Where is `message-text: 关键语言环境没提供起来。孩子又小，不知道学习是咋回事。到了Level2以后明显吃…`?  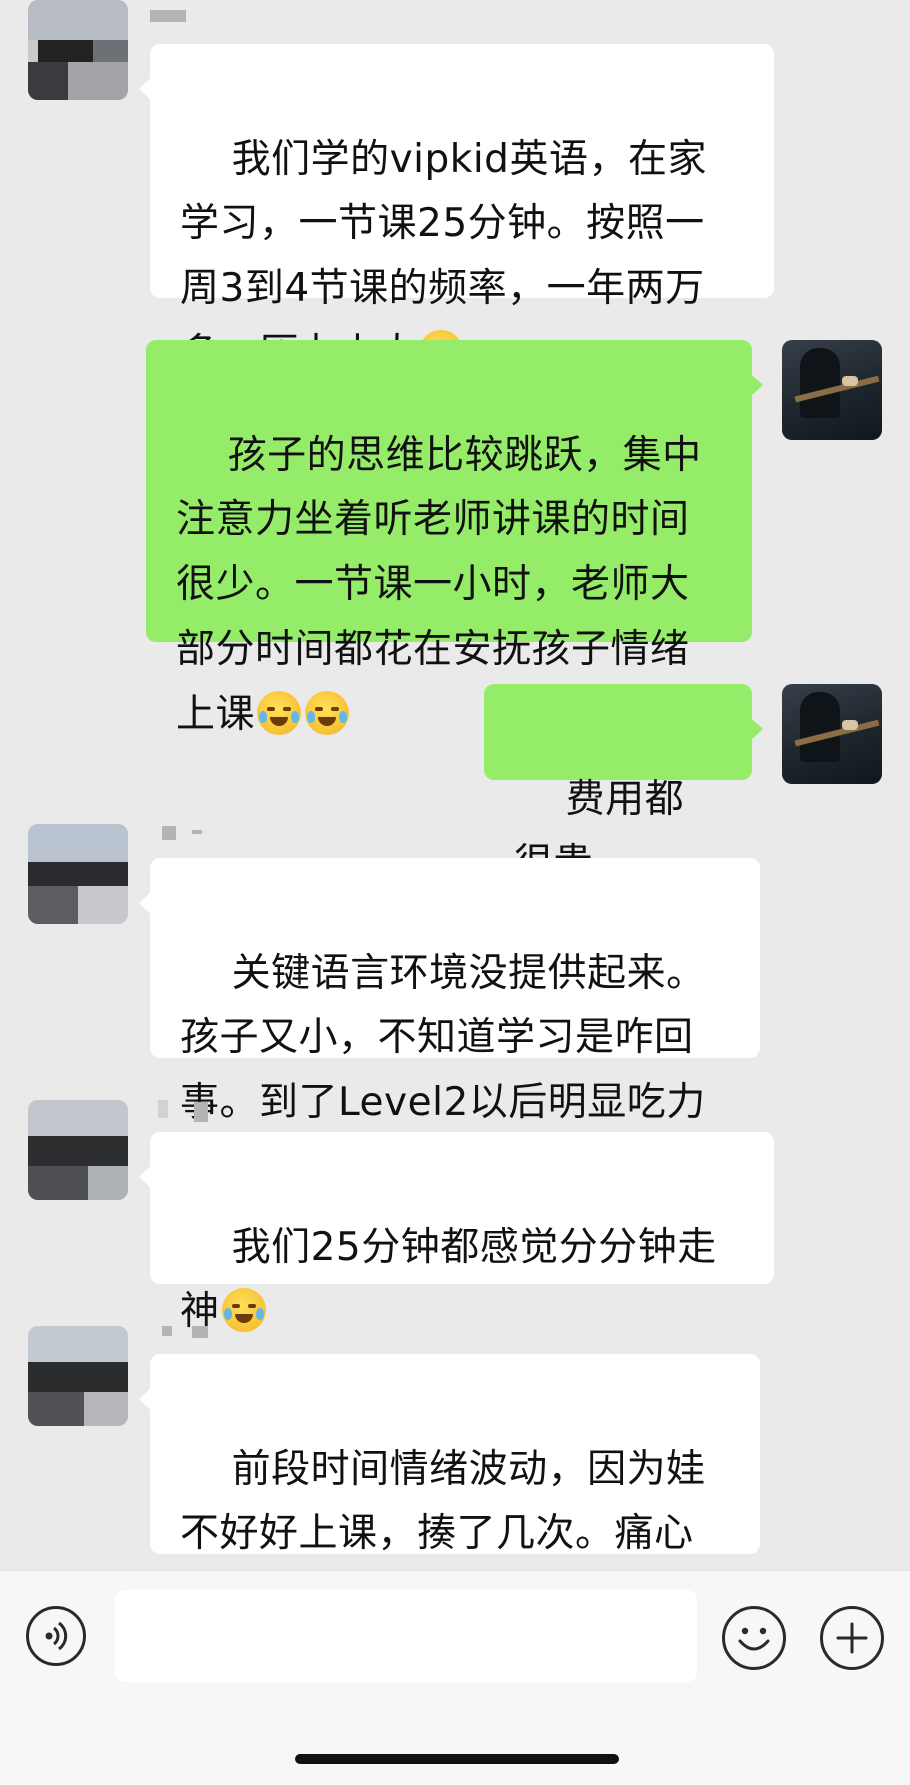
message-text: 关键语言环境没提供起来。孩子又小，不知道学习是咋回事。到了Level2以后明显吃… is located at coordinates (443, 1038).